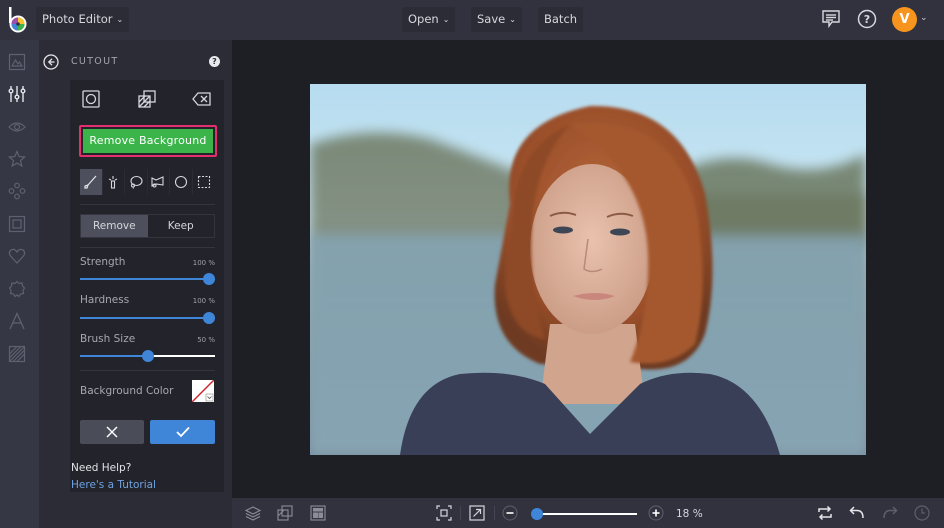  I want to click on strength-value: 100 %, so click(203, 263).